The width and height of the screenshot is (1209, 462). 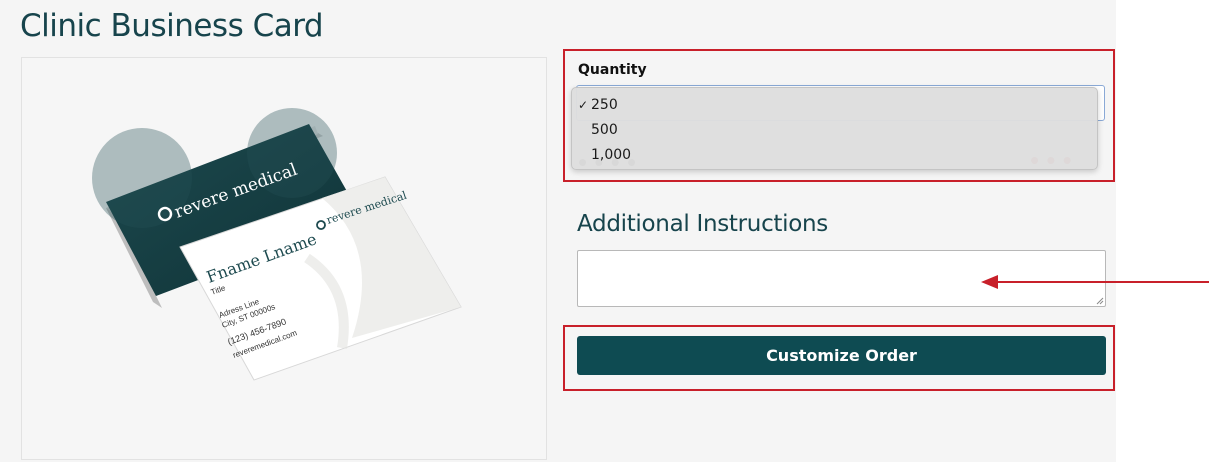 I want to click on button-highlight-box, so click(x=839, y=358).